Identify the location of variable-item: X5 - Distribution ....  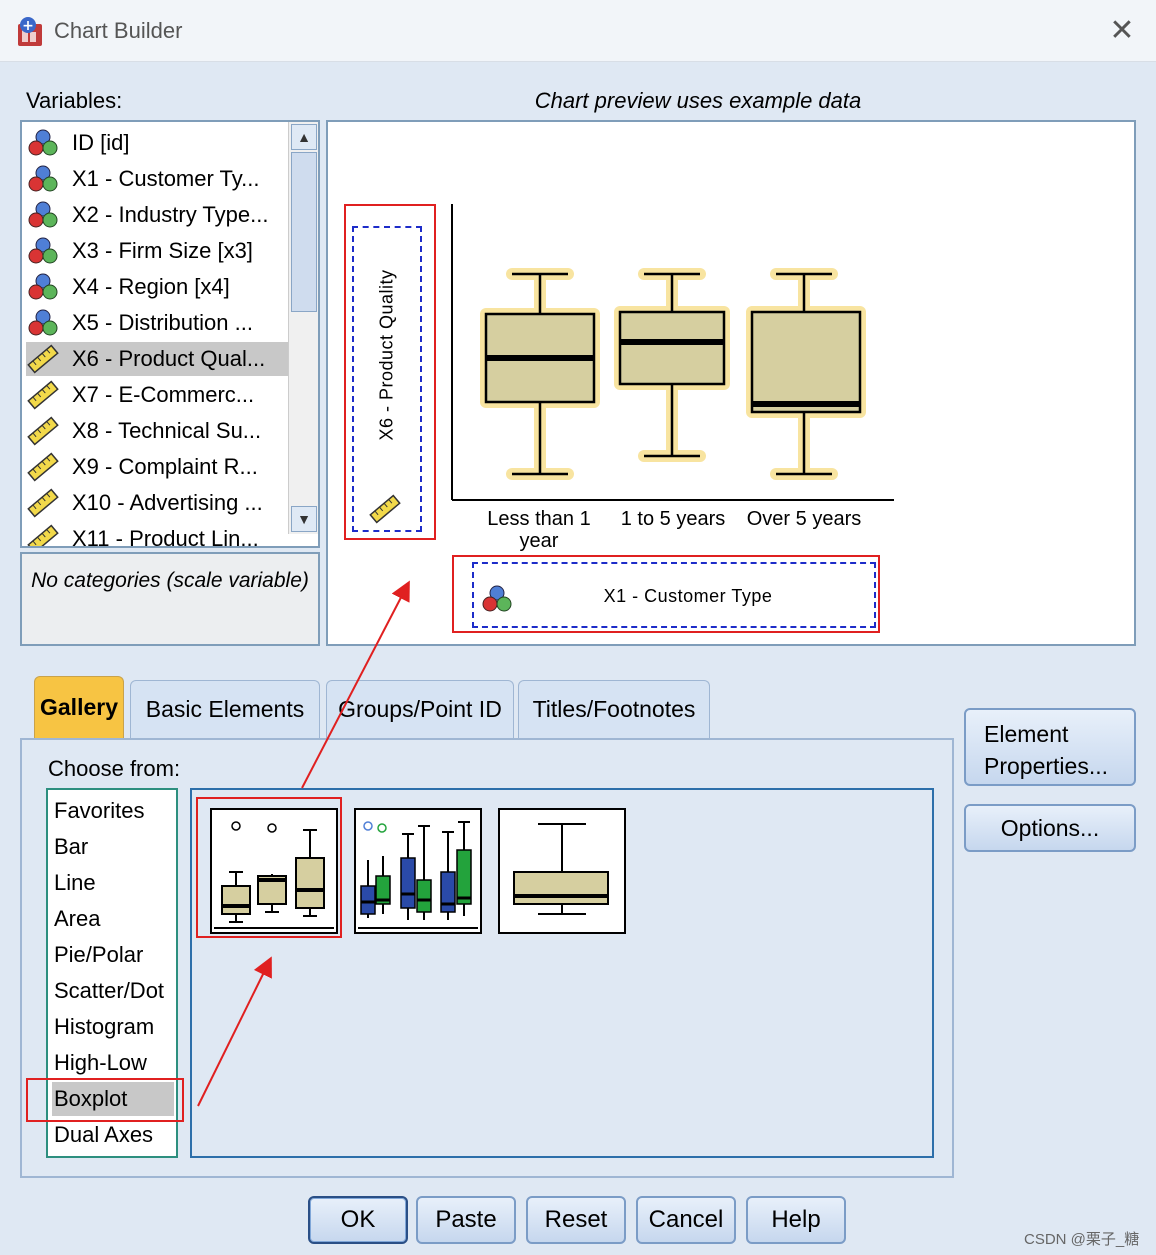
(157, 323).